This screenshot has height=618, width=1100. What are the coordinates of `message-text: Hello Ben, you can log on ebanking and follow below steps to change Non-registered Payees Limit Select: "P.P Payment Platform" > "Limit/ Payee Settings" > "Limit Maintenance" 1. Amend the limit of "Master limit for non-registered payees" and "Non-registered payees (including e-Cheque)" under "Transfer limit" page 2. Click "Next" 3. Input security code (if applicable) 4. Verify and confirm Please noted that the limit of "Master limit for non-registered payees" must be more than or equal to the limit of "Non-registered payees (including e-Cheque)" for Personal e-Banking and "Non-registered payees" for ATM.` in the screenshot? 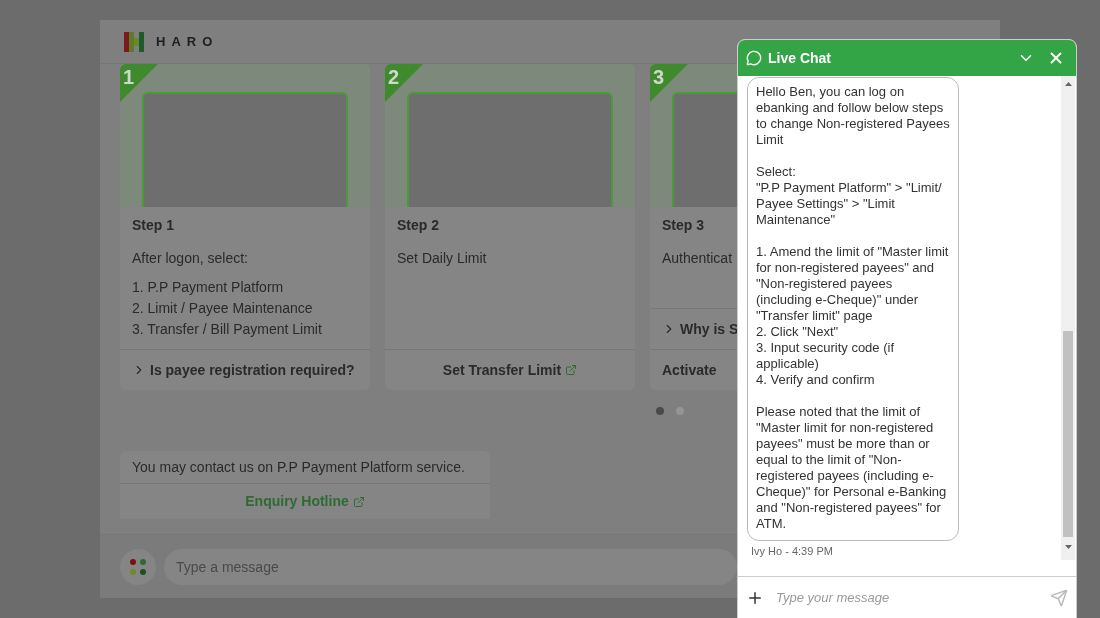 It's located at (853, 308).